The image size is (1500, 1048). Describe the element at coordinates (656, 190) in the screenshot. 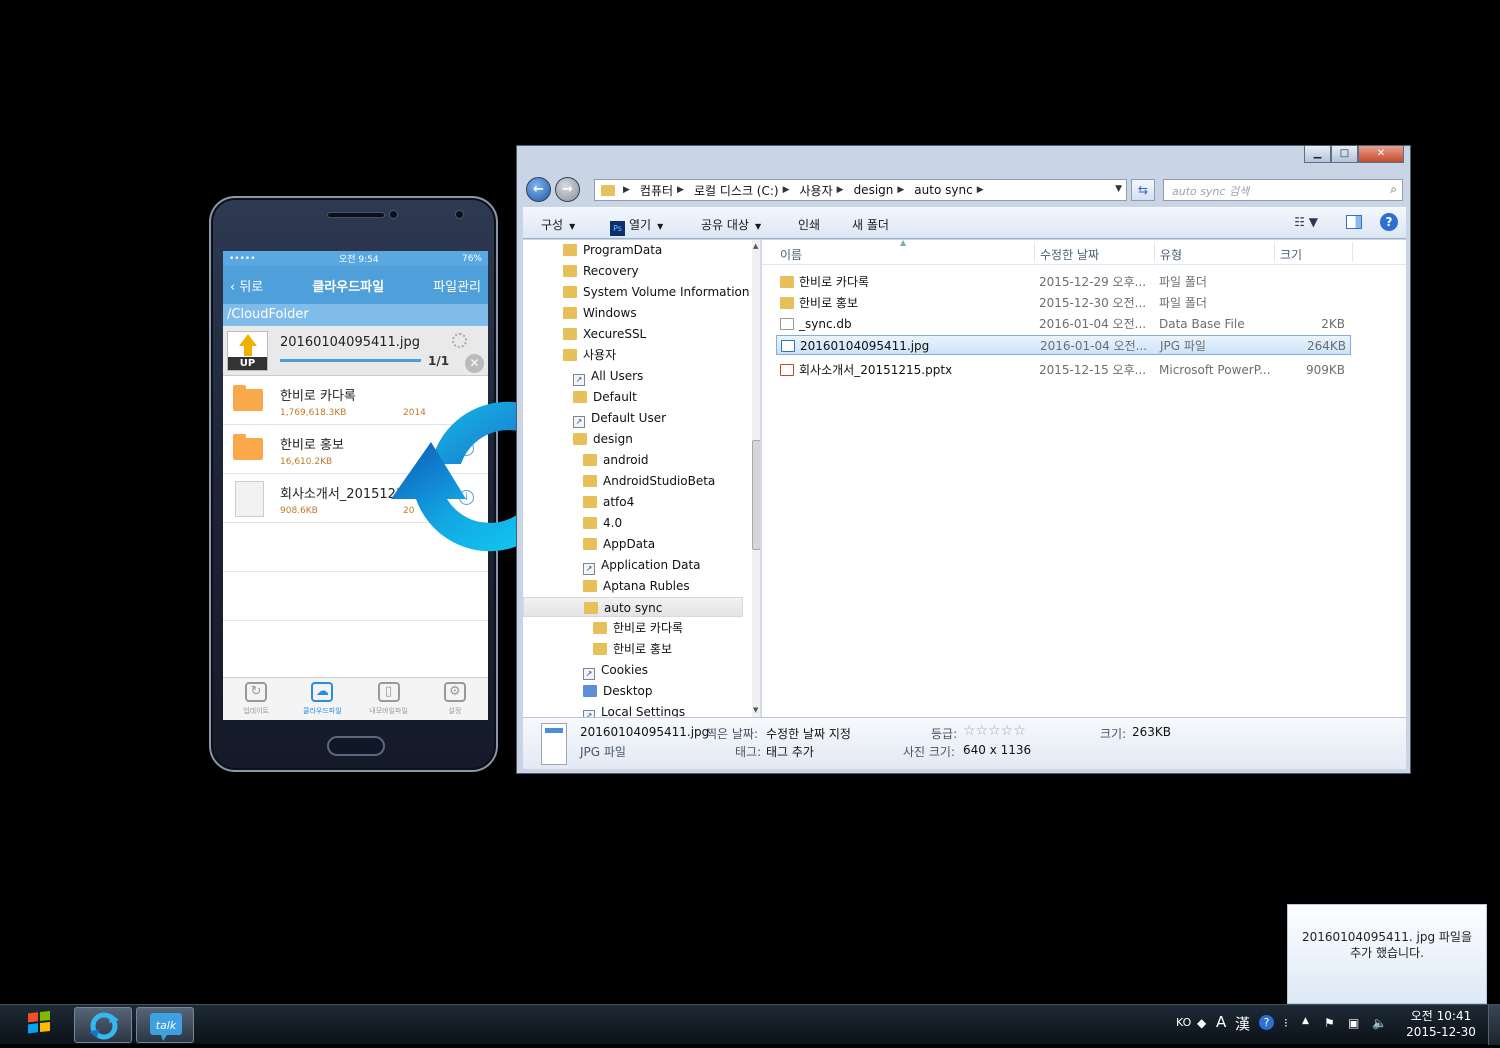

I see `breadcrumb-item: 컴퓨터` at that location.